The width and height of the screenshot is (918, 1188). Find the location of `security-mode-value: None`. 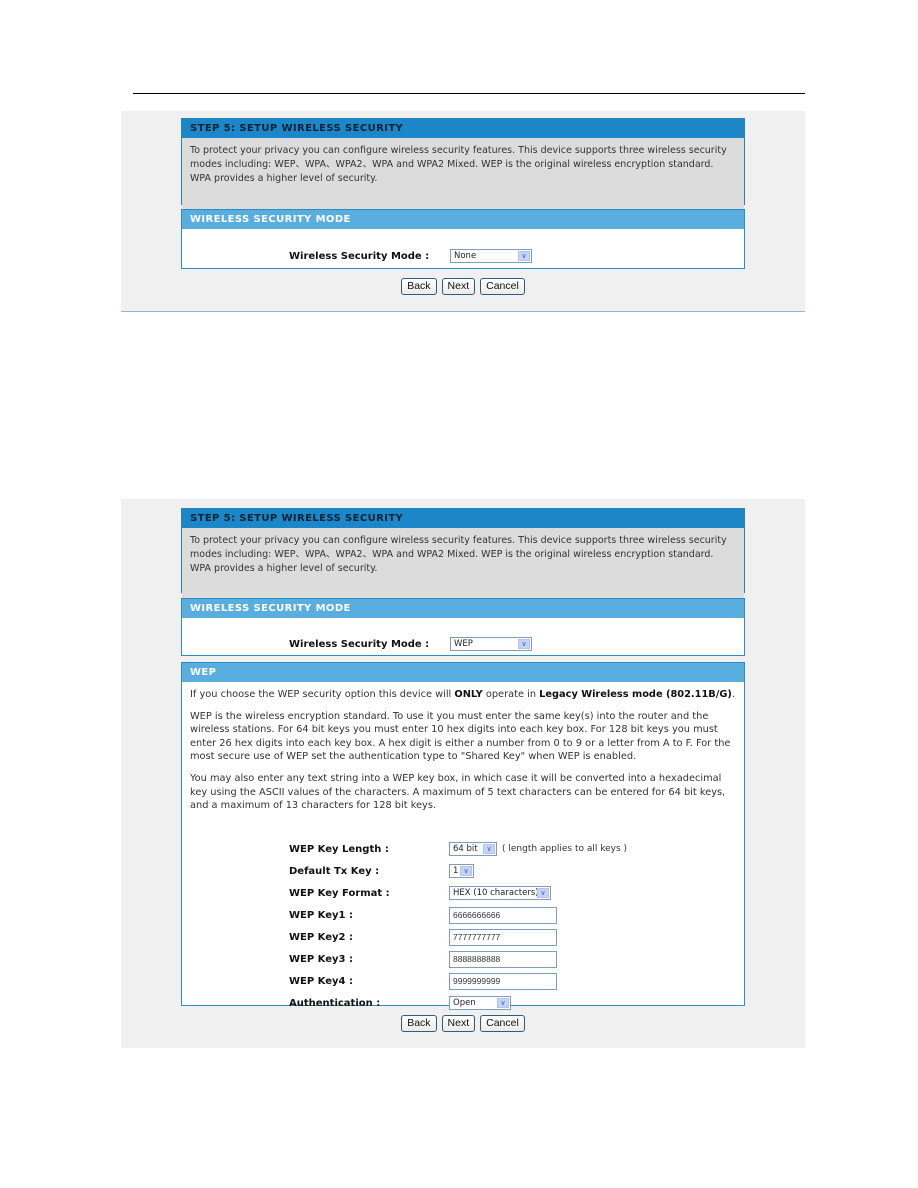

security-mode-value: None is located at coordinates (465, 256).